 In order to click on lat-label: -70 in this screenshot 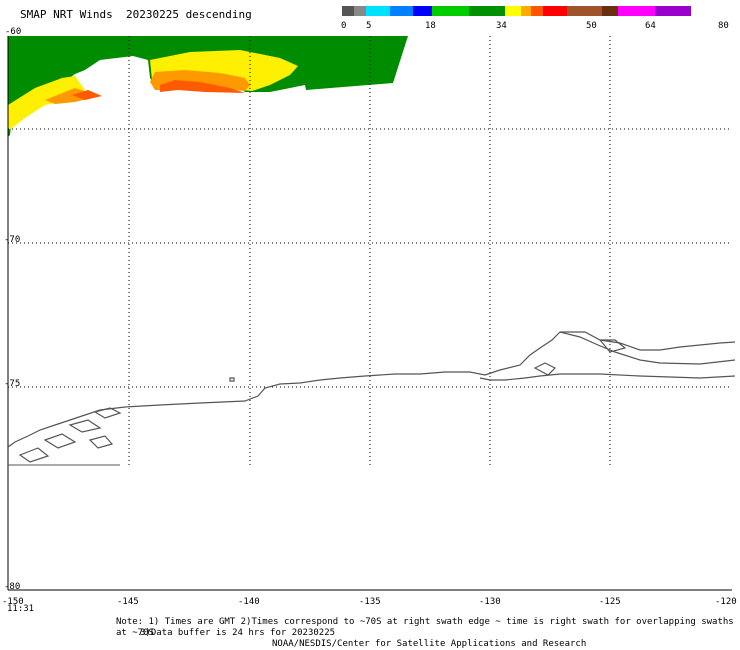, I will do `click(12, 240)`.